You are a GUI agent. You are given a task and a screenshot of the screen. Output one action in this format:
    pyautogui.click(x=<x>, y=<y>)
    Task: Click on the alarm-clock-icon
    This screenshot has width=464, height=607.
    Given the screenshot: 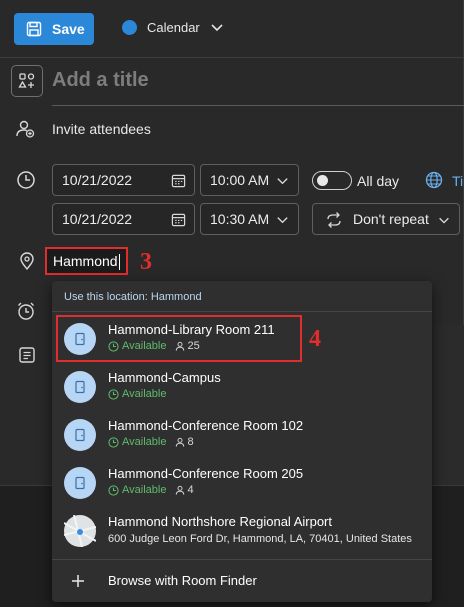 What is the action you would take?
    pyautogui.click(x=26, y=311)
    